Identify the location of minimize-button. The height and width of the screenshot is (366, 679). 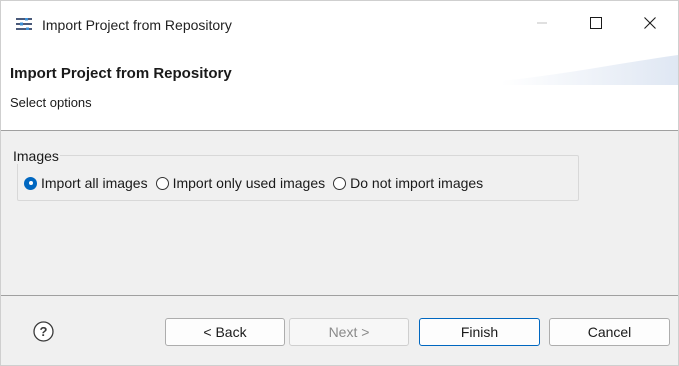
(542, 23).